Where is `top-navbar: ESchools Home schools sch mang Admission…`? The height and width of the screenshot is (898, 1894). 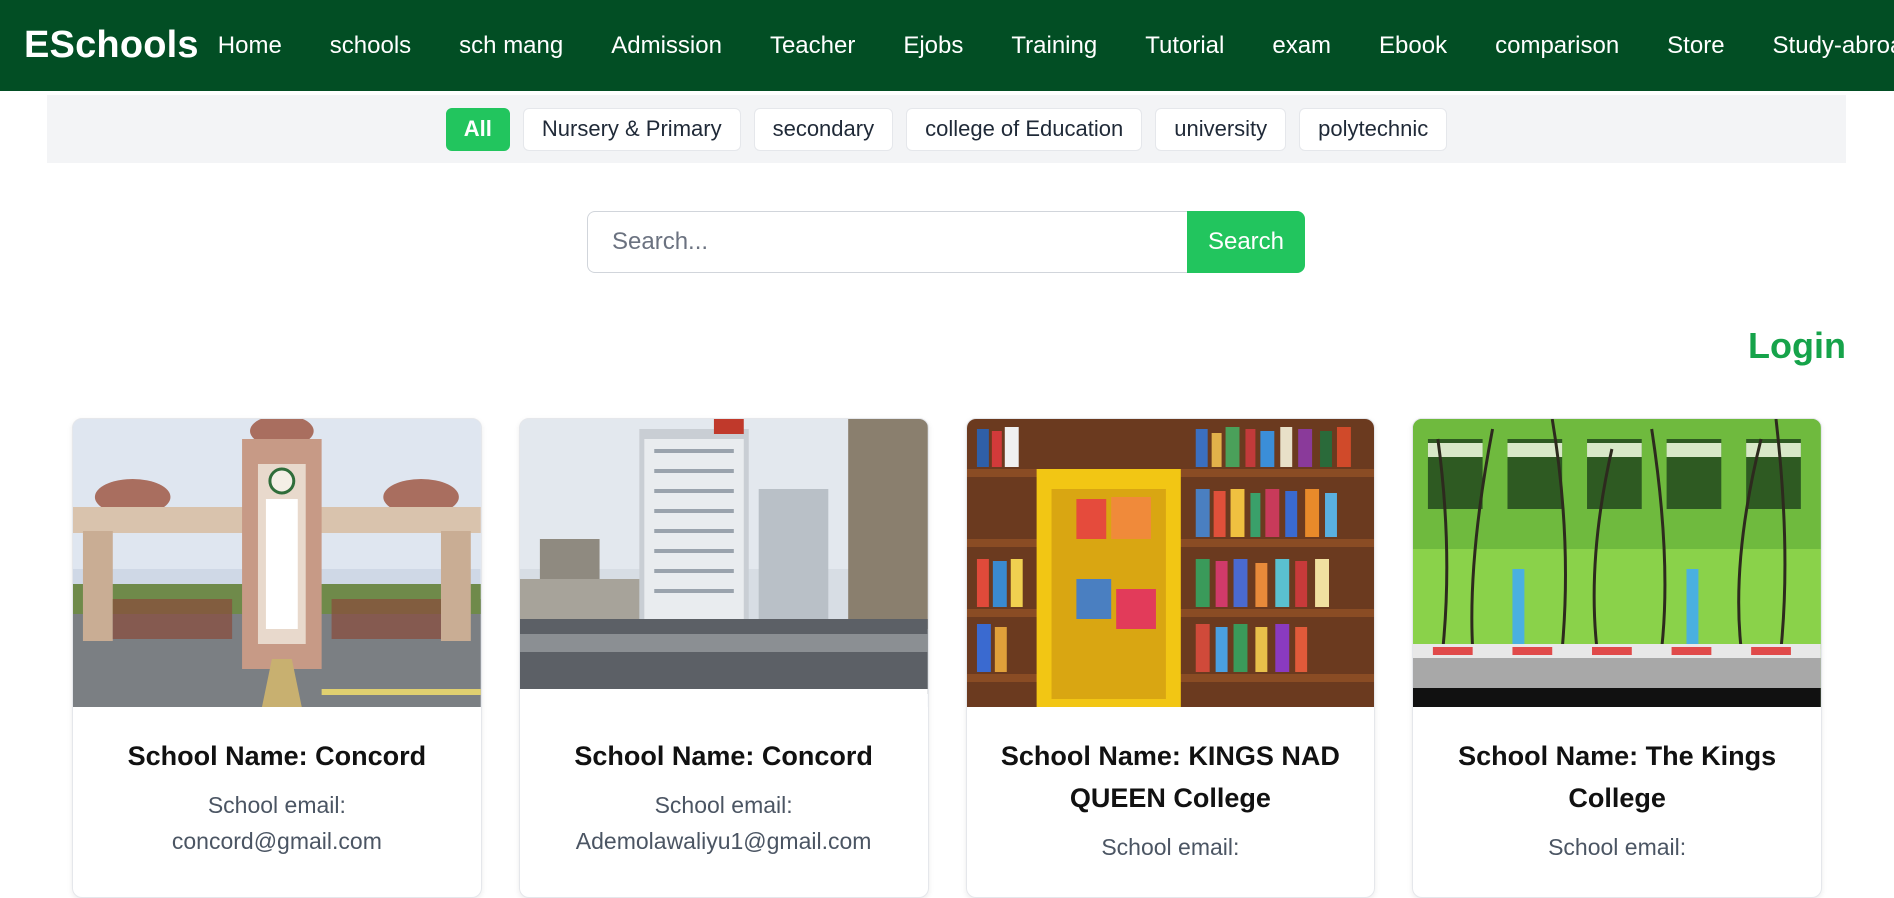 top-navbar: ESchools Home schools sch mang Admission… is located at coordinates (947, 45).